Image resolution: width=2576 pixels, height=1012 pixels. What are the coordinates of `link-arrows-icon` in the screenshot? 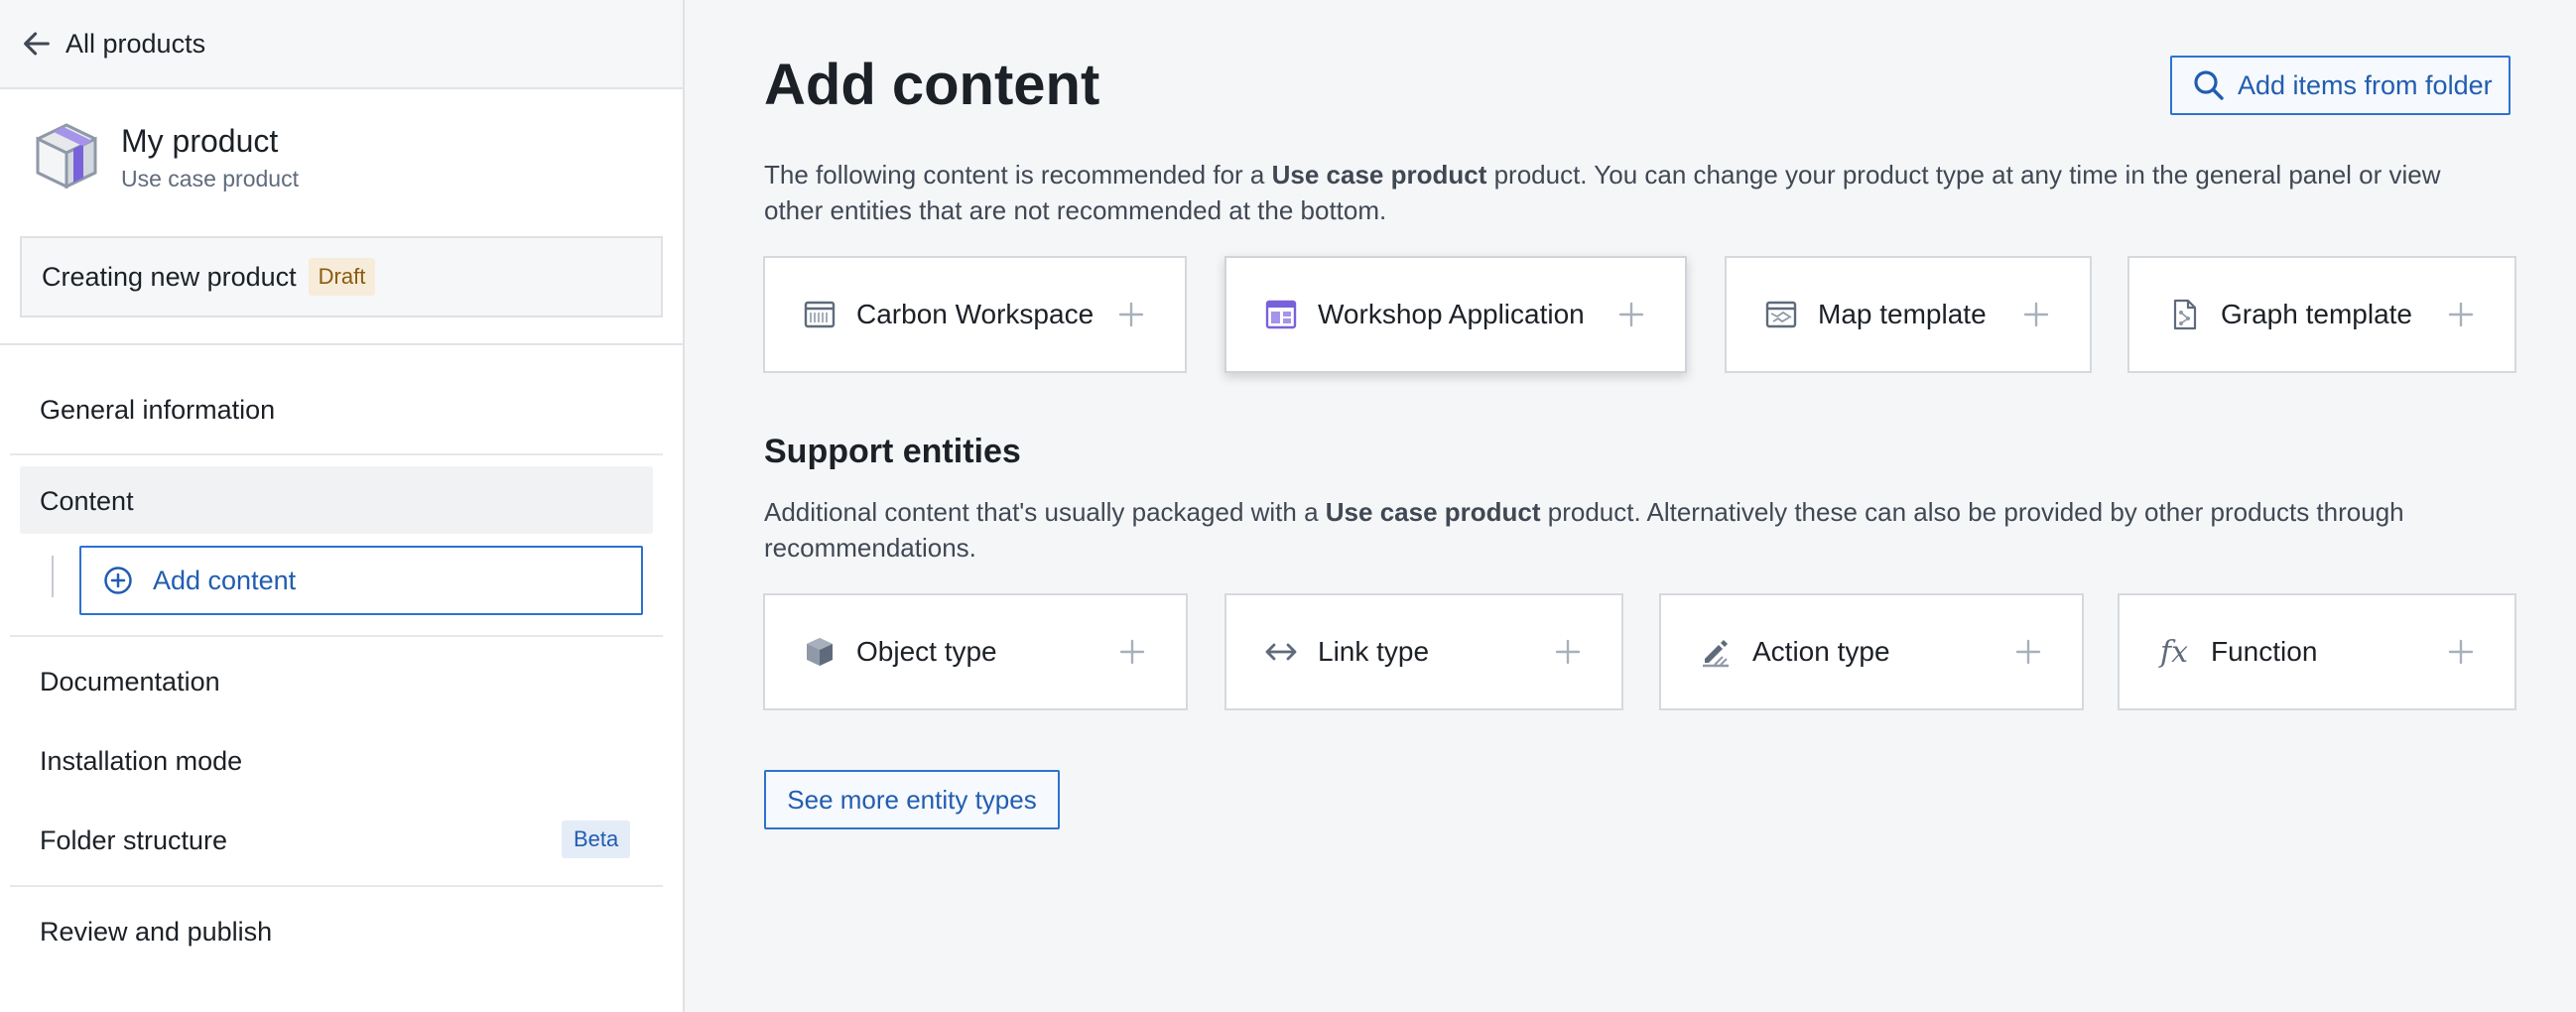 It's located at (1281, 652).